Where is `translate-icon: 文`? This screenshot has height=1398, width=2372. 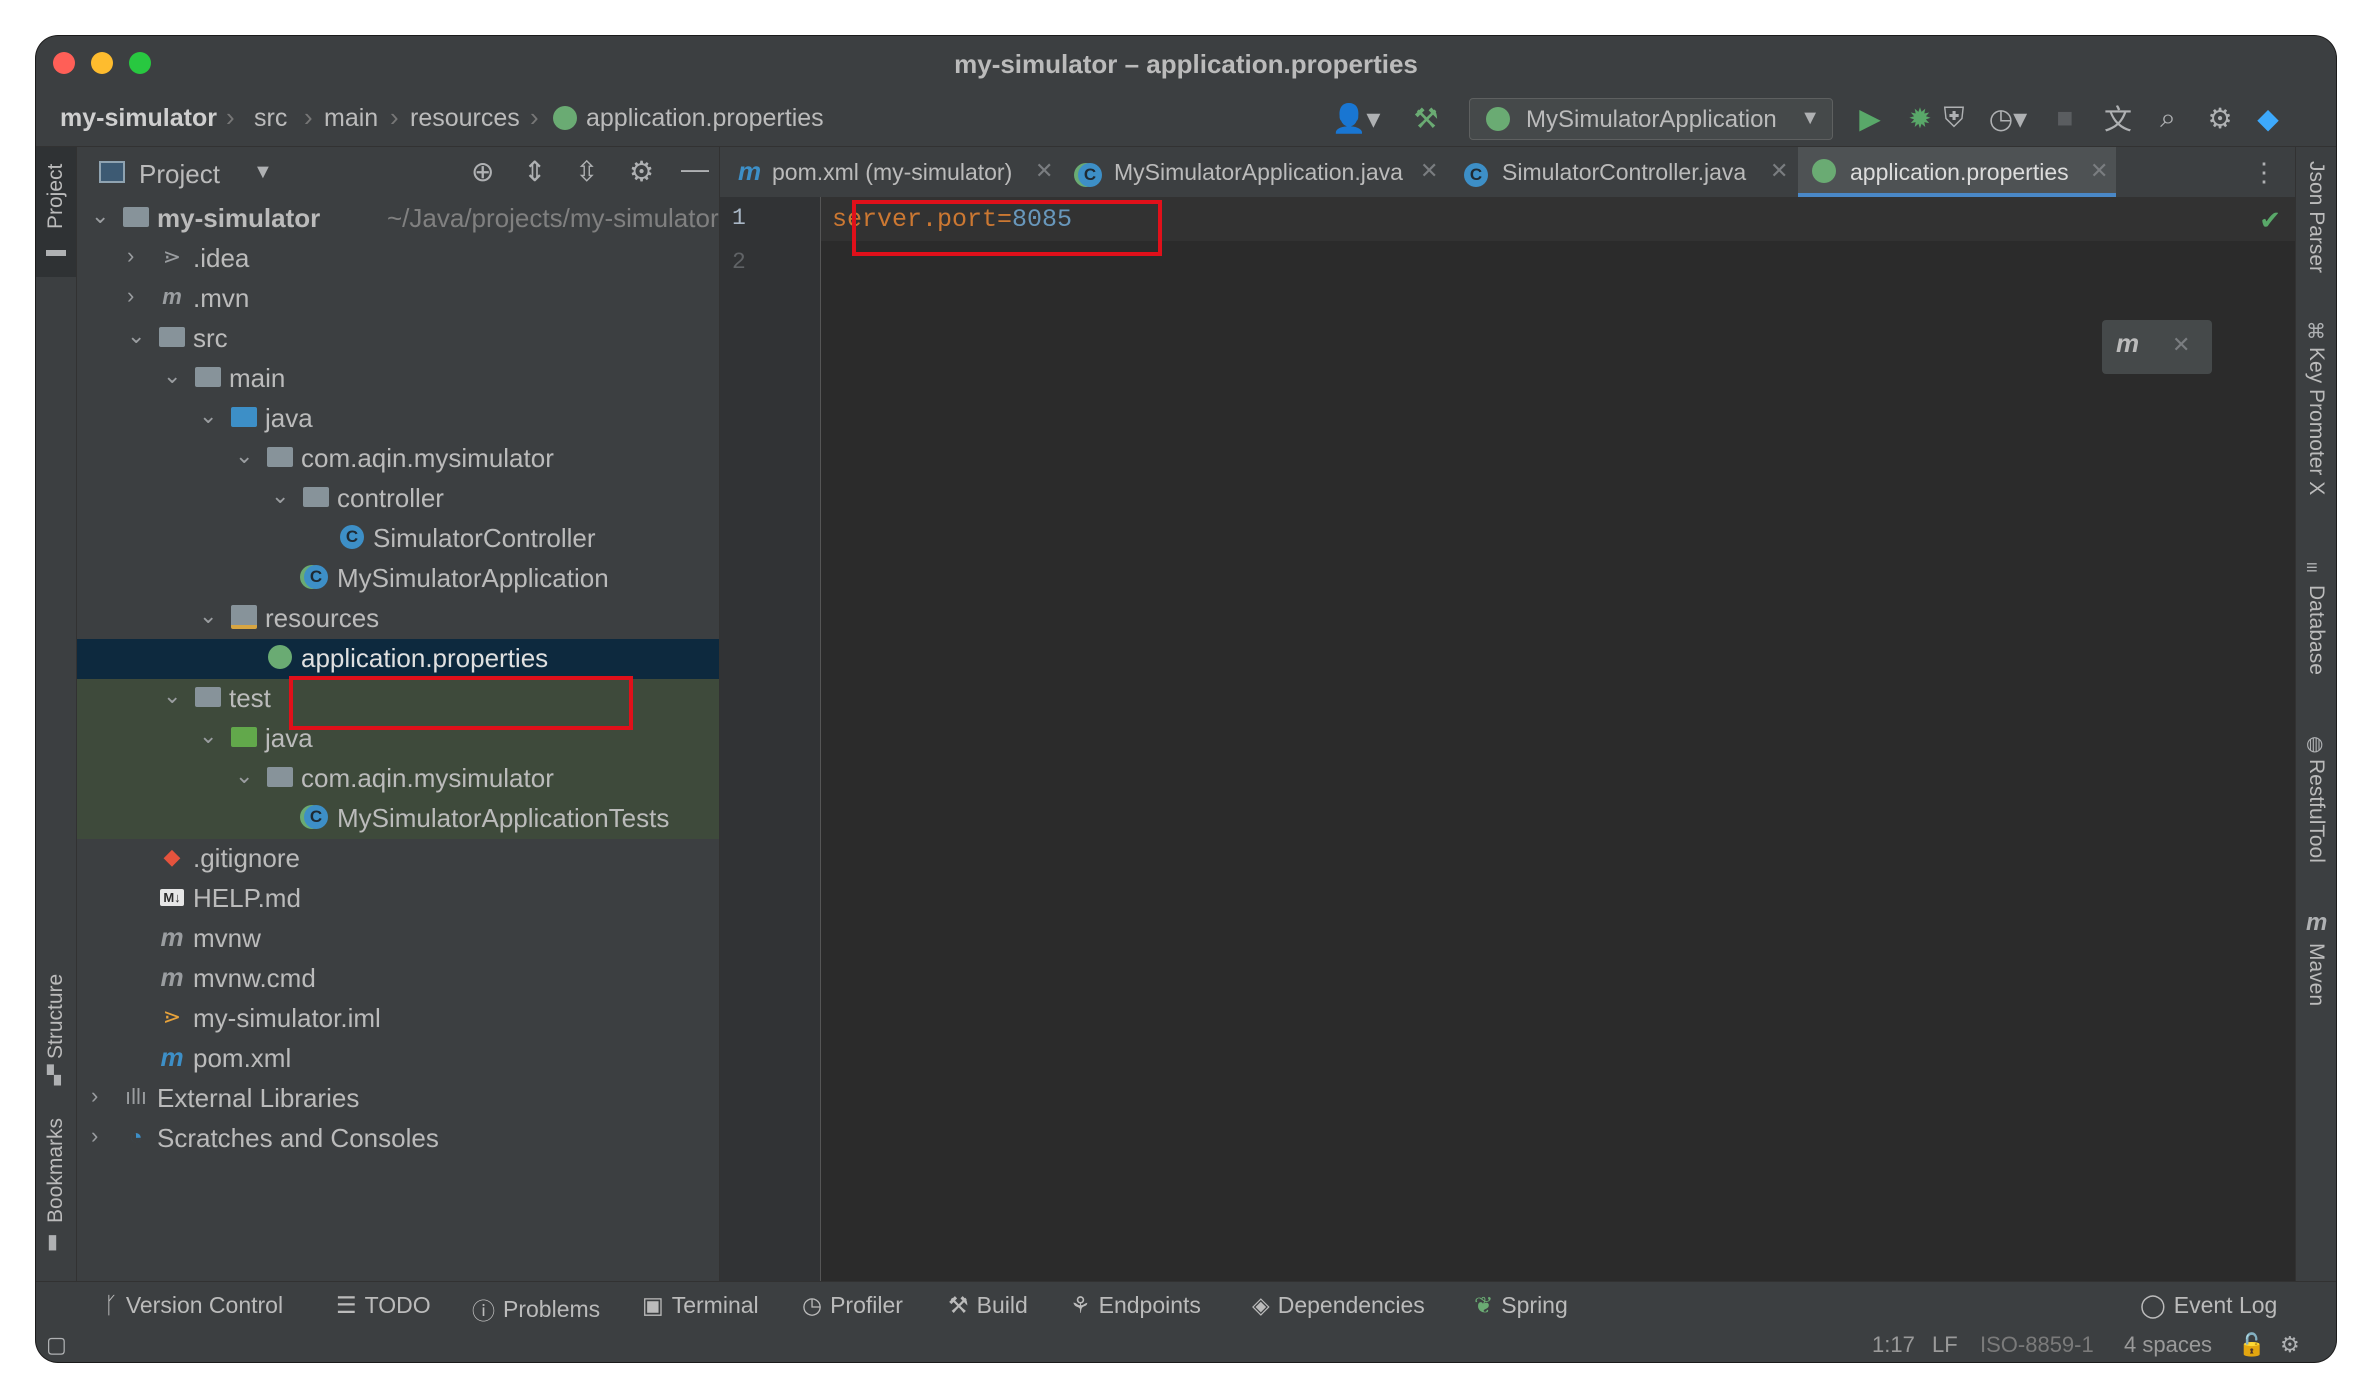 translate-icon: 文 is located at coordinates (2118, 118).